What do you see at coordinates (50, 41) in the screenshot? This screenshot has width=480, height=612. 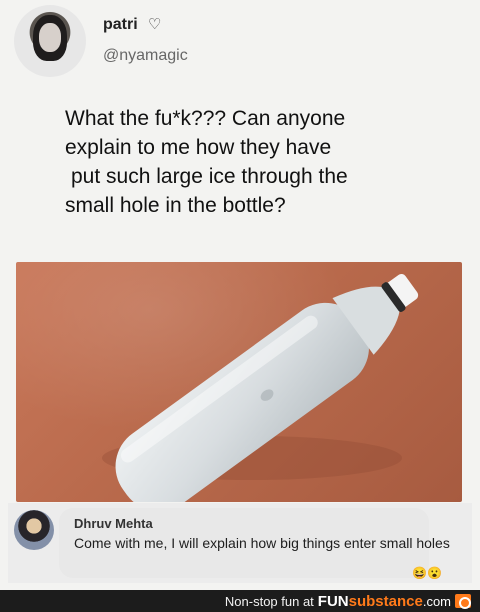 I see `user-avatar` at bounding box center [50, 41].